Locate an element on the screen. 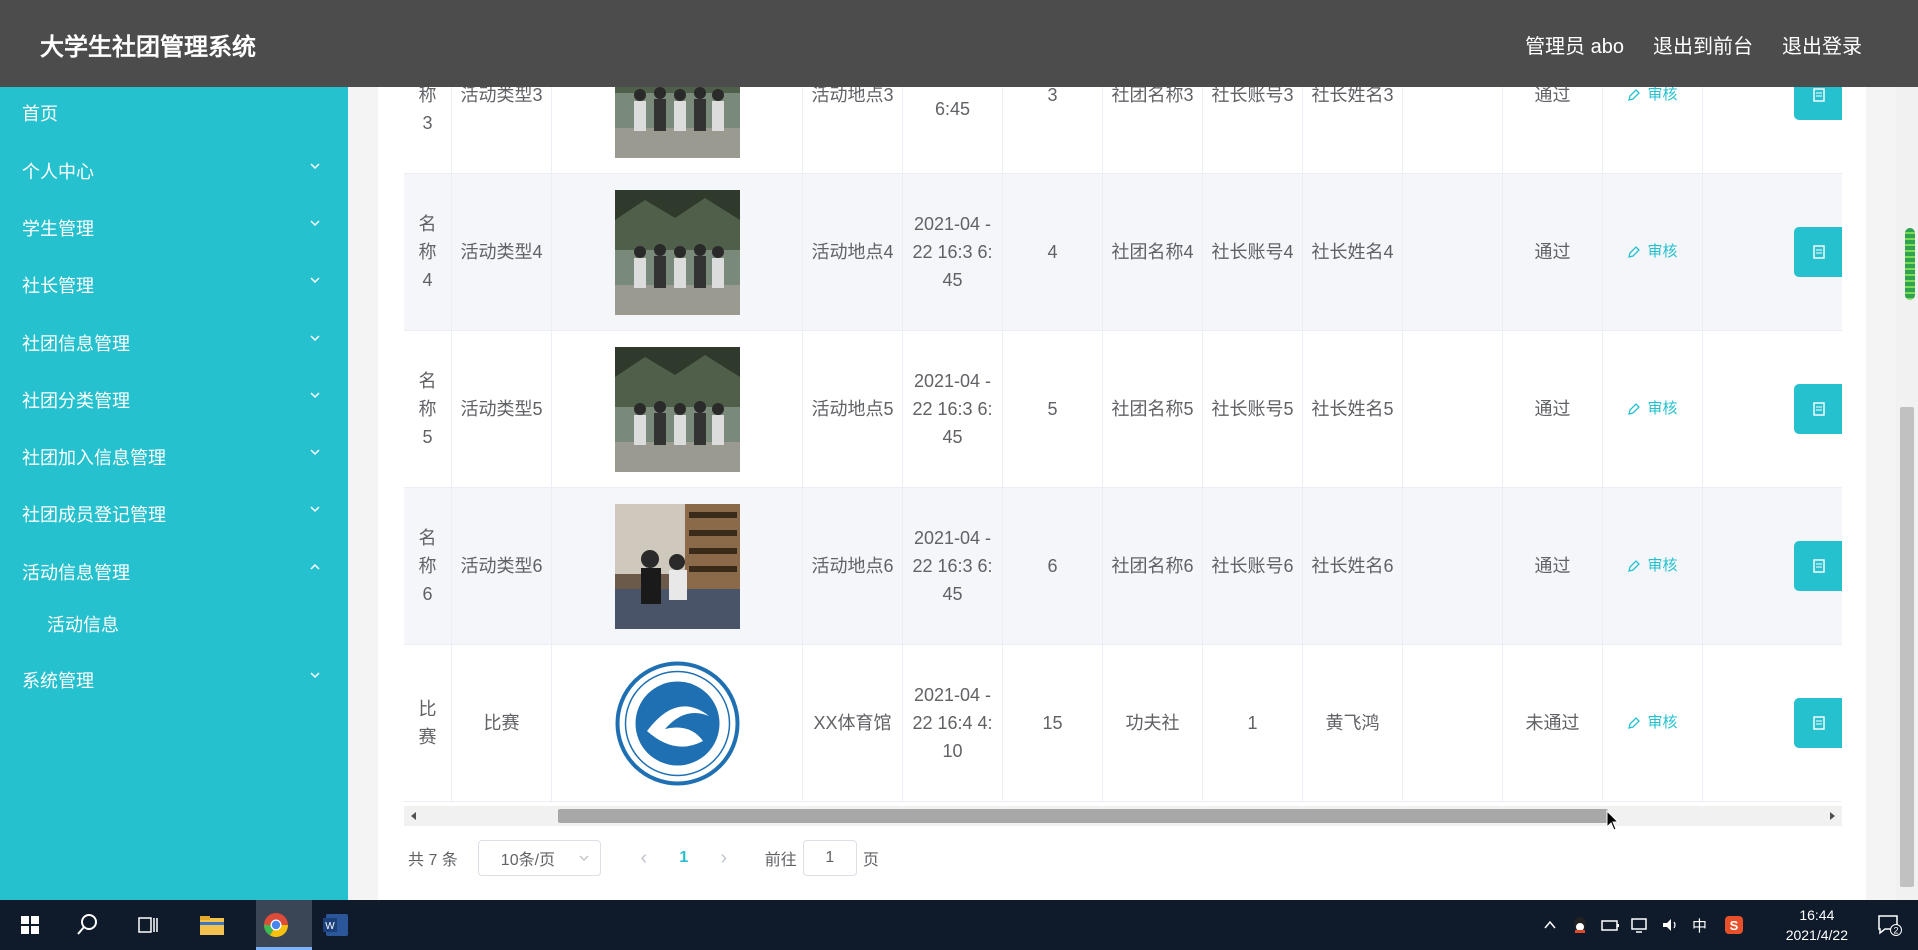 This screenshot has width=1918, height=950. horizontal-scrollbar is located at coordinates (1123, 816).